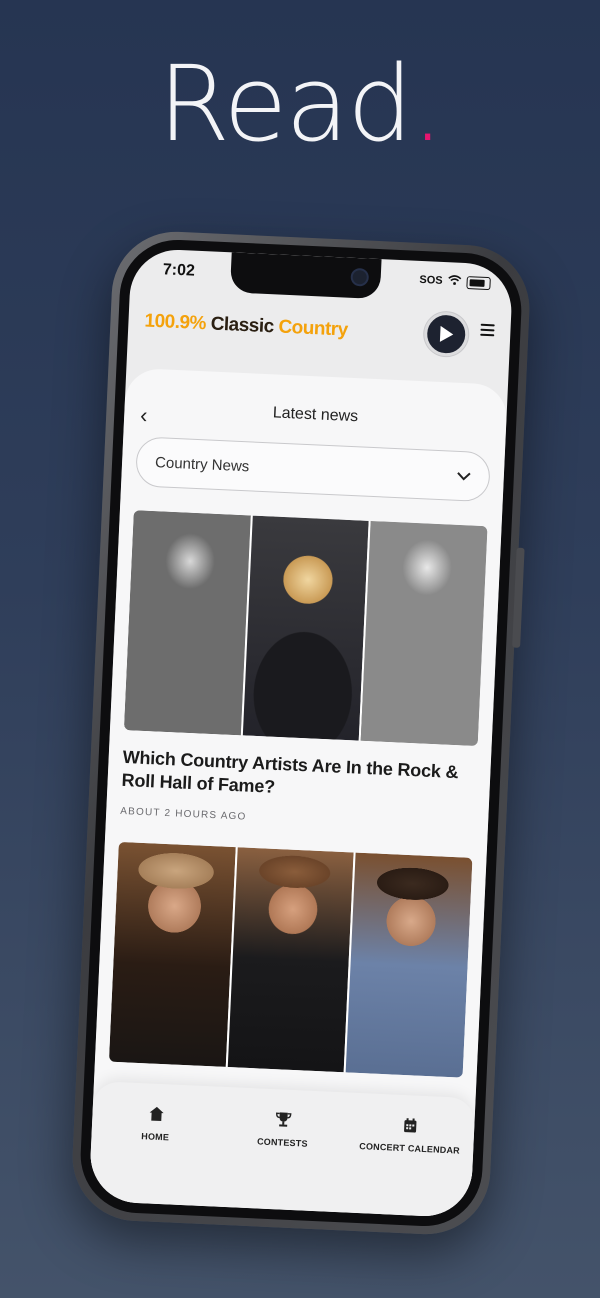  I want to click on station-logo: 100.9% Classic Country, so click(246, 325).